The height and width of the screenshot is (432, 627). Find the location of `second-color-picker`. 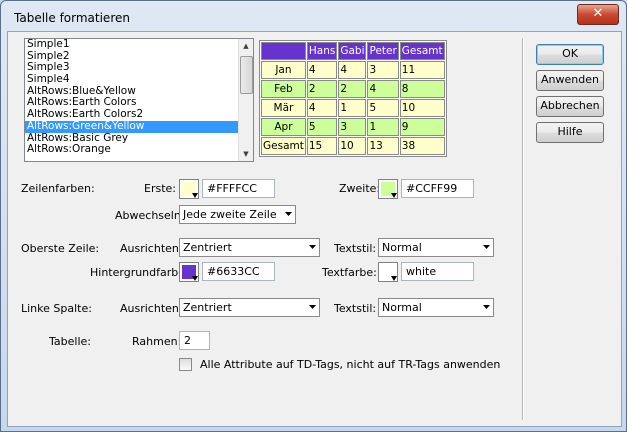

second-color-picker is located at coordinates (388, 189).